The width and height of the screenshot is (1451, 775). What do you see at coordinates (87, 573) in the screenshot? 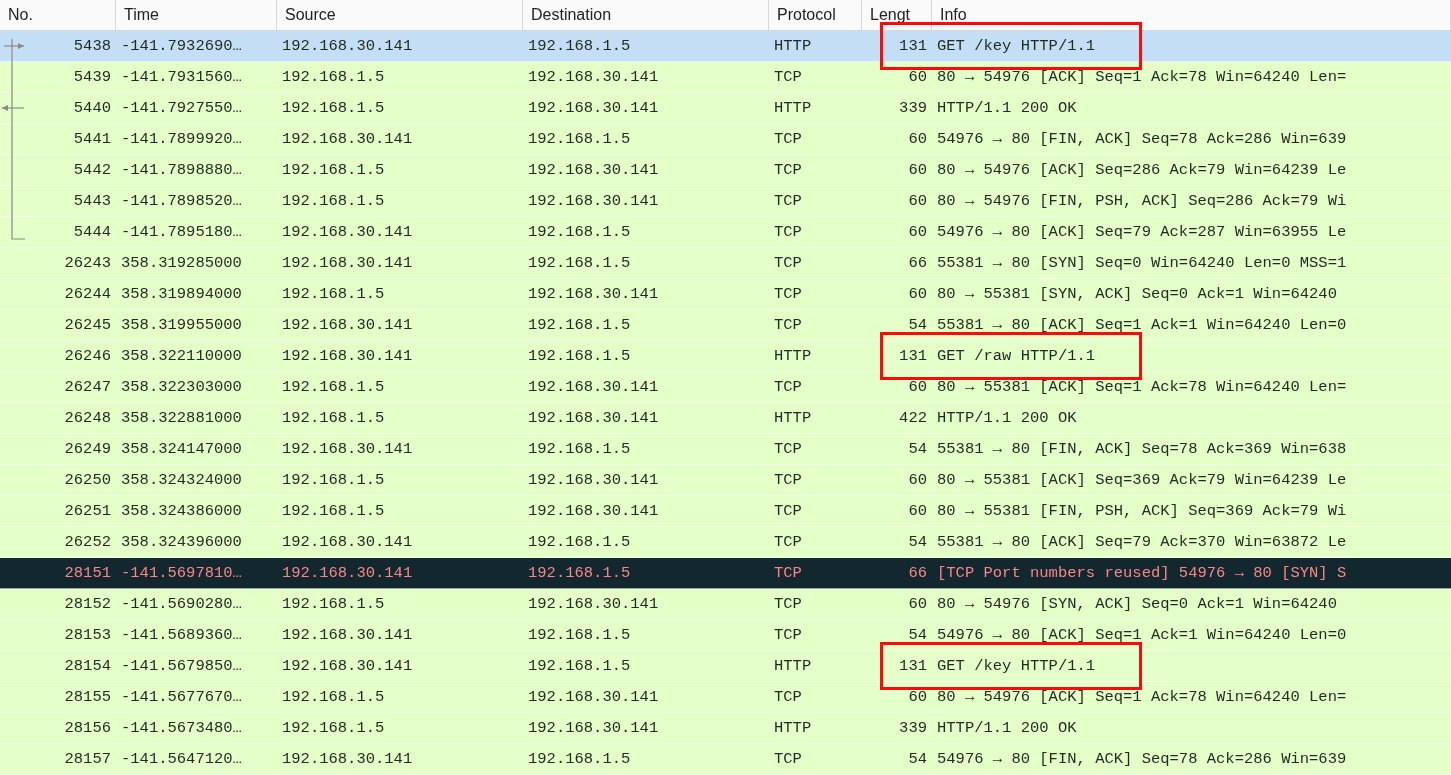
I see `table-cell: 28151` at bounding box center [87, 573].